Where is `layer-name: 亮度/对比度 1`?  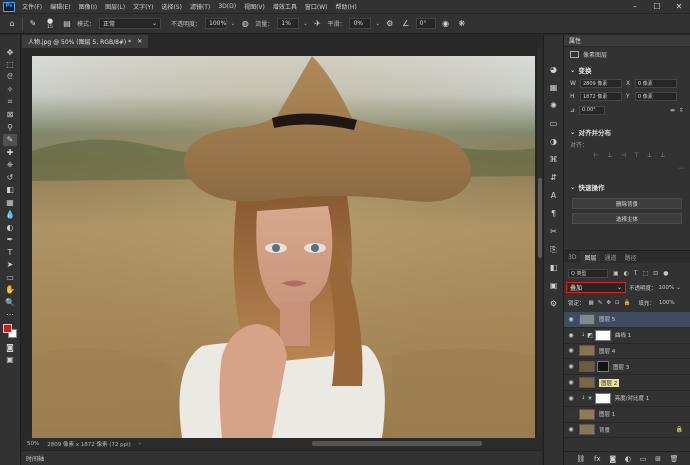 layer-name: 亮度/对比度 1 is located at coordinates (632, 398).